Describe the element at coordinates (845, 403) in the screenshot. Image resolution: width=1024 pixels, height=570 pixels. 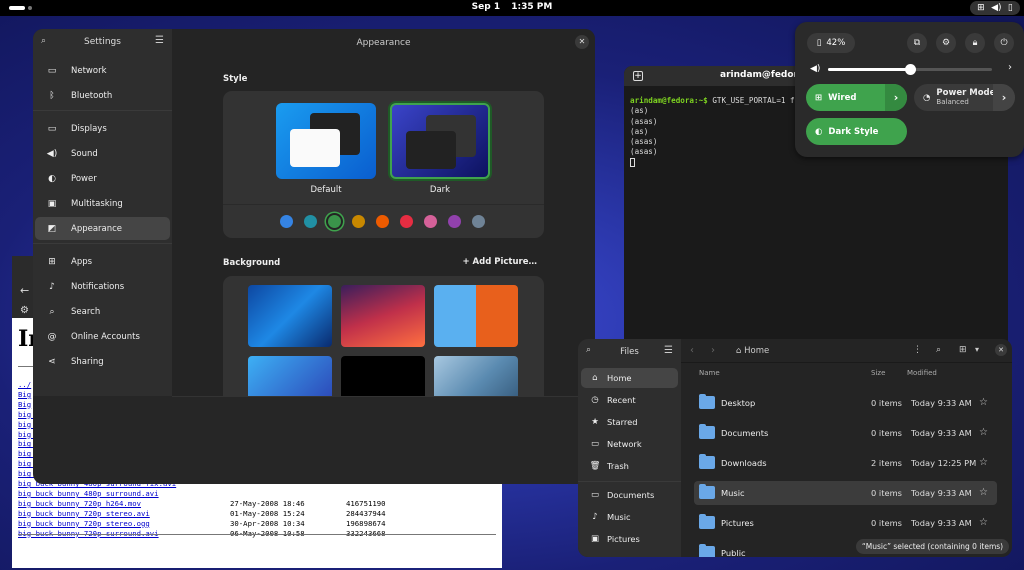
I see `file-row: Desktop 0 items Today 9:33 AM ☆` at that location.